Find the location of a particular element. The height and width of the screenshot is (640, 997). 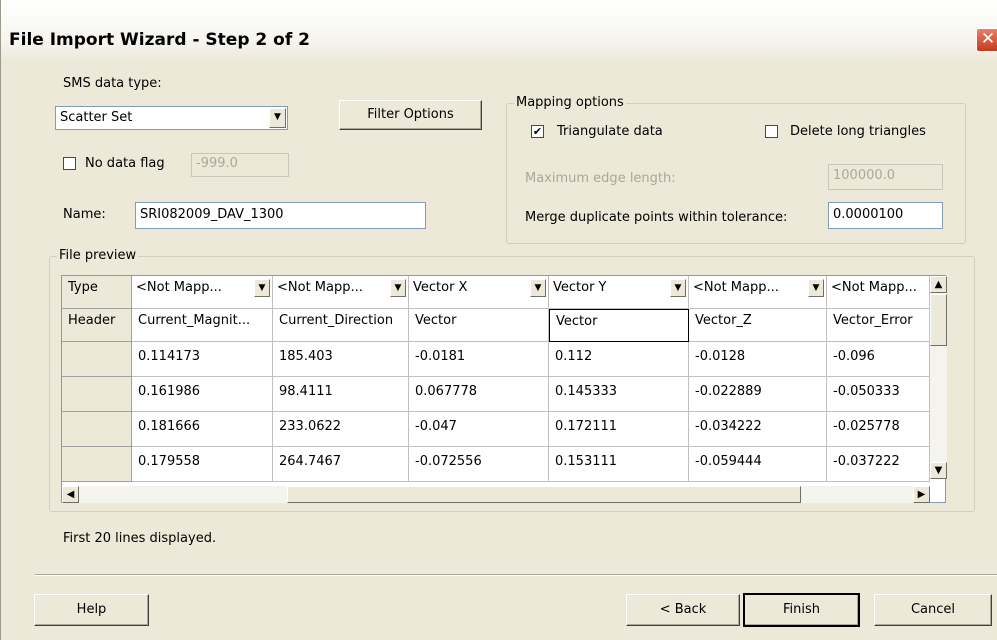

preview-status-text: First 20 lines displayed. is located at coordinates (140, 538).